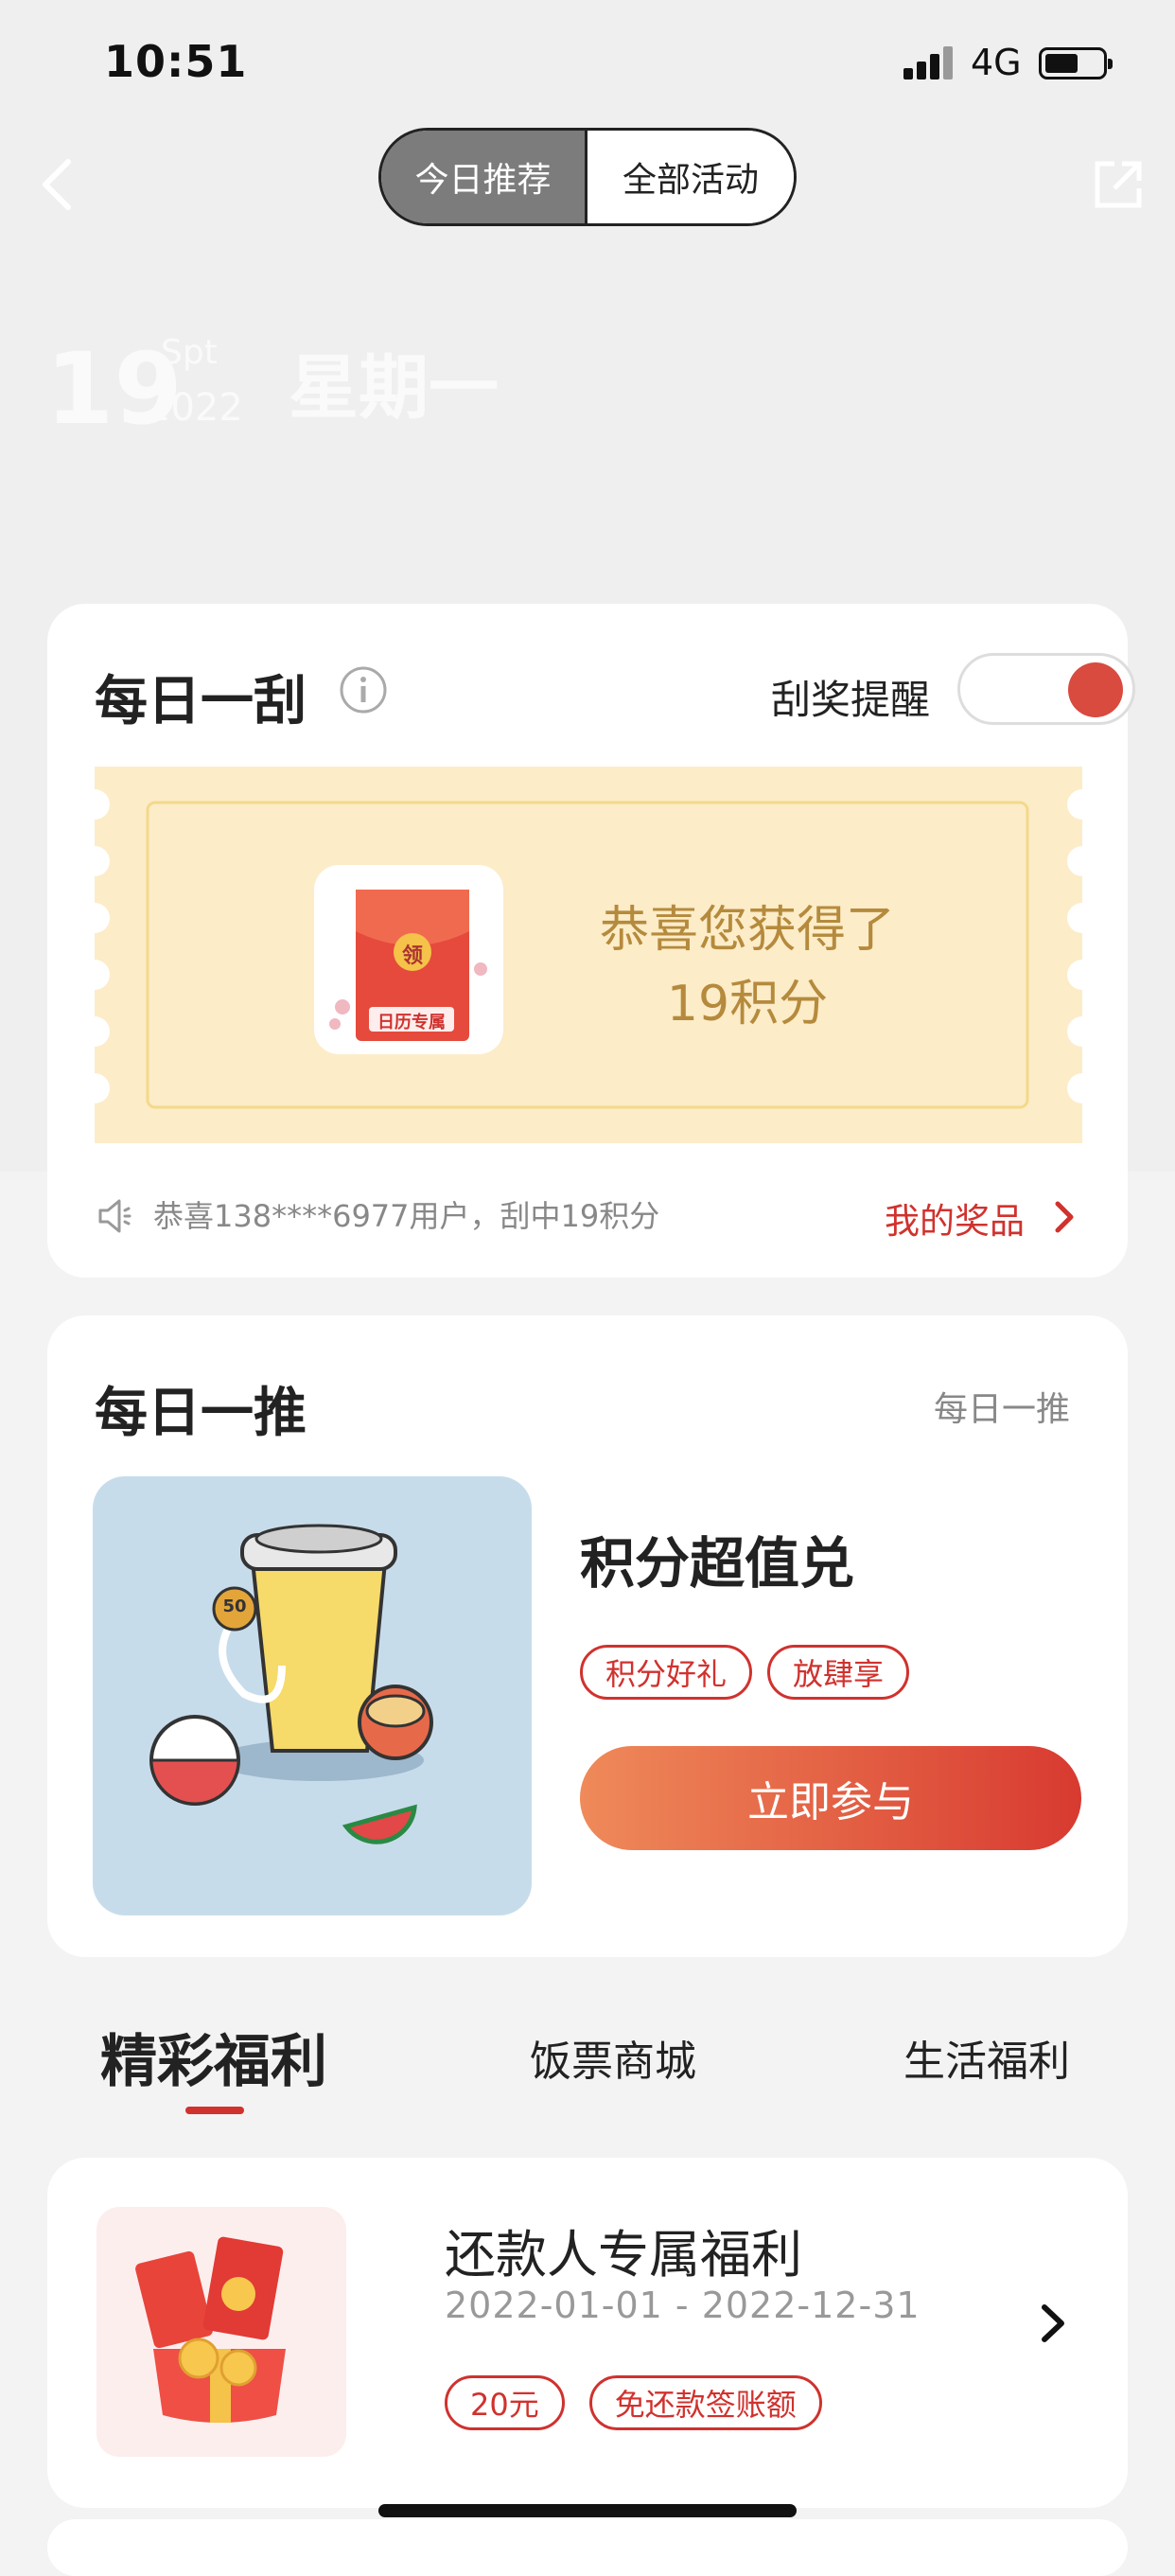 This screenshot has height=2576, width=1175. Describe the element at coordinates (291, 1684) in the screenshot. I see `coffee-cup-illustration` at that location.